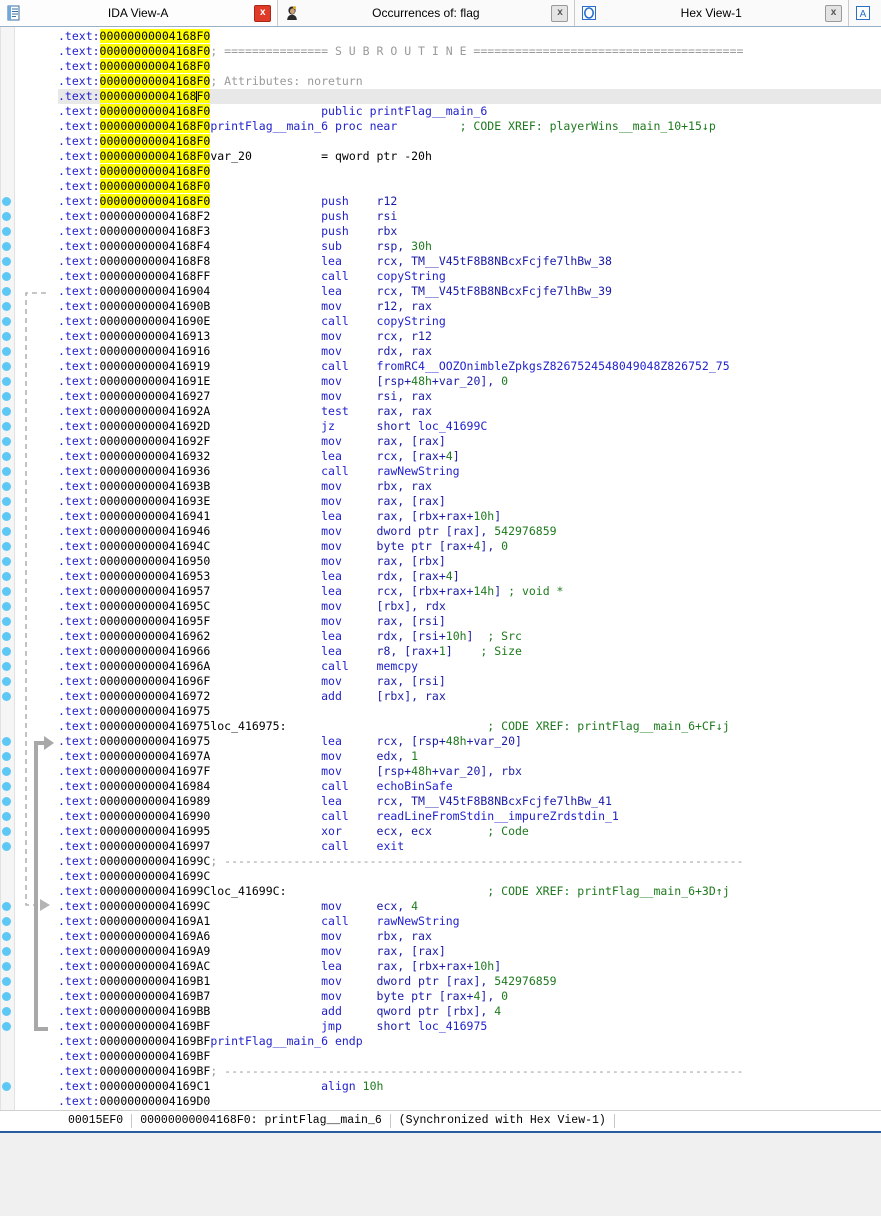 Image resolution: width=881 pixels, height=1216 pixels. I want to click on code-line: .text:000000000041692F mov rax, [rax], so click(469, 441).